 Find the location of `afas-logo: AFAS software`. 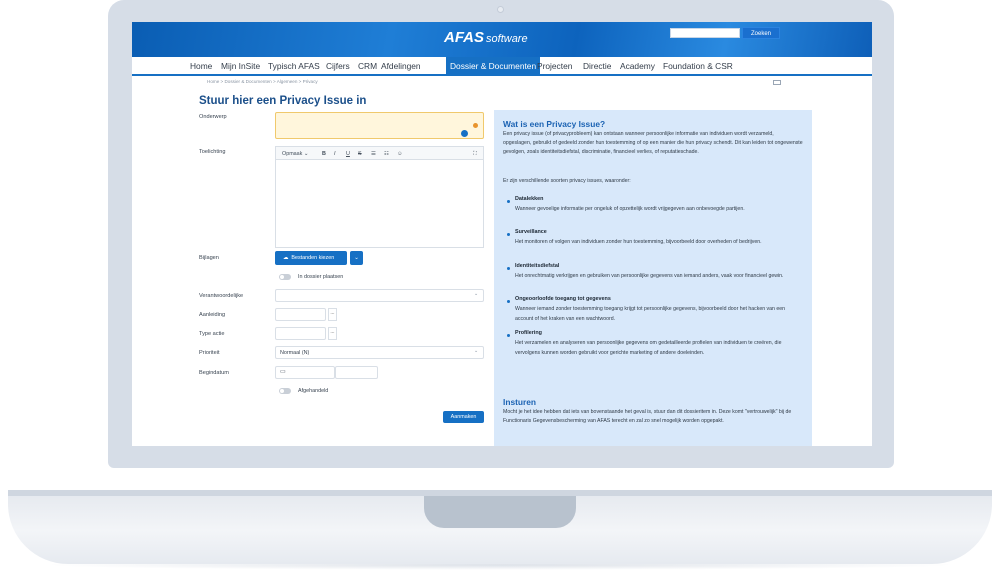

afas-logo: AFAS software is located at coordinates (486, 37).